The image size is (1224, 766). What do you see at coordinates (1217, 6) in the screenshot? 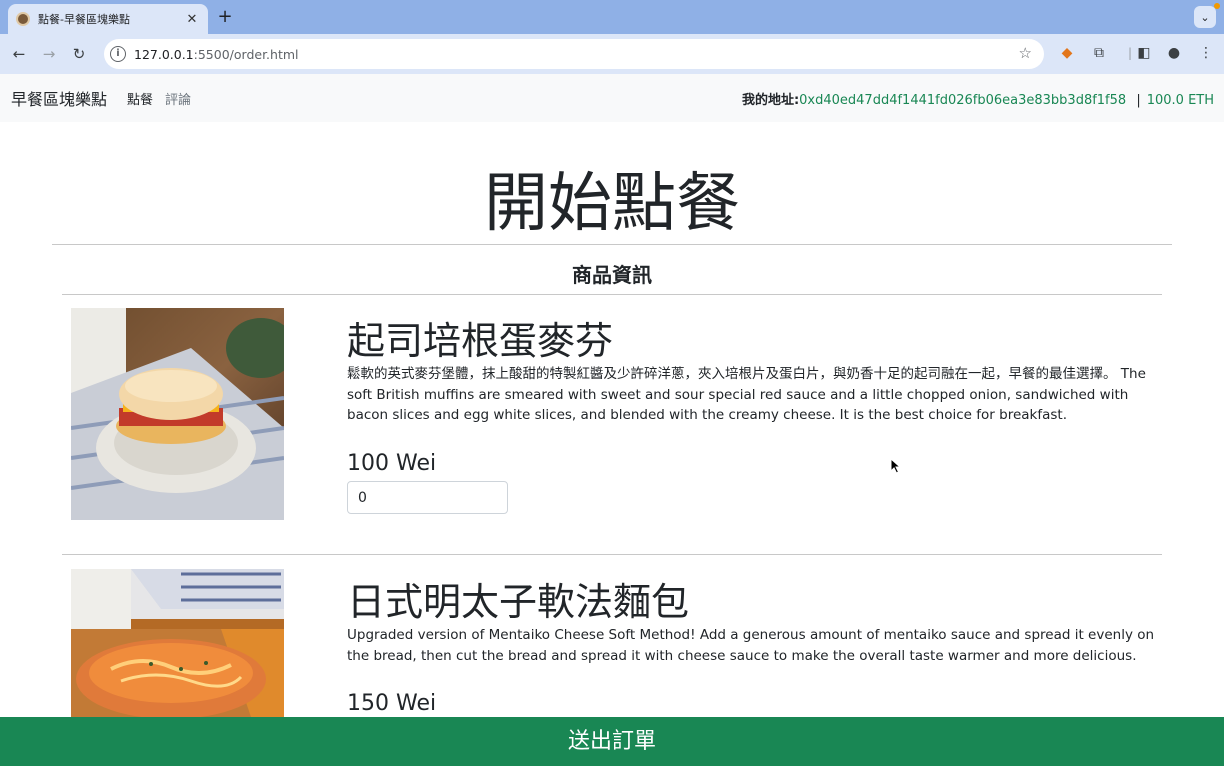
I see `notification-dot` at bounding box center [1217, 6].